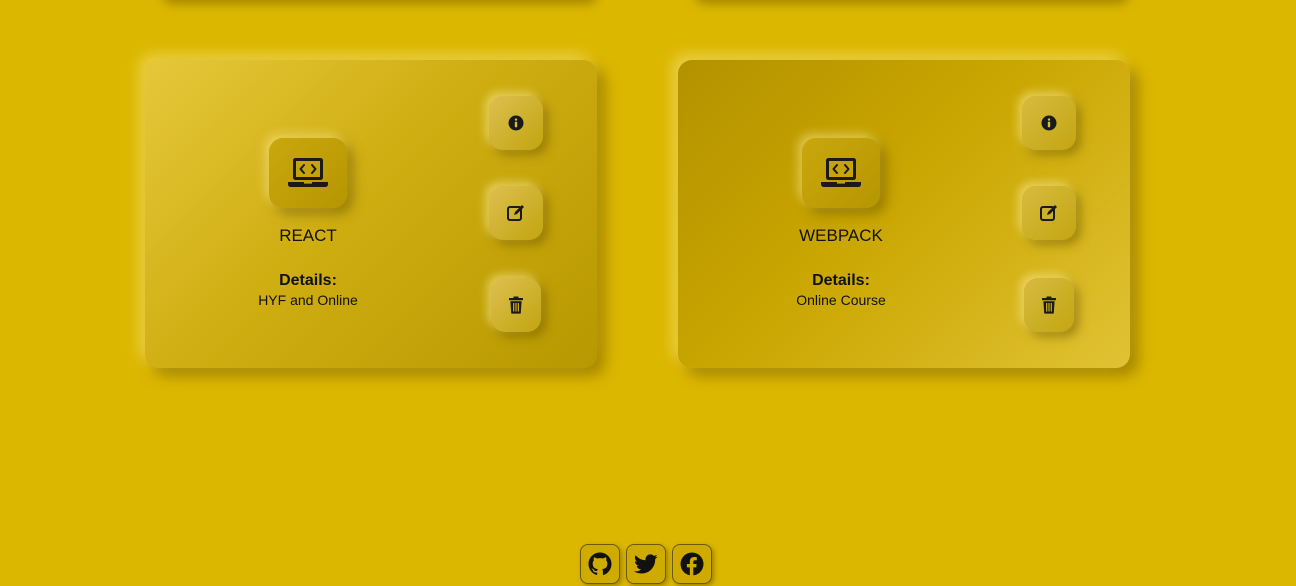 This screenshot has width=1296, height=586. I want to click on details-value: Online Course, so click(841, 300).